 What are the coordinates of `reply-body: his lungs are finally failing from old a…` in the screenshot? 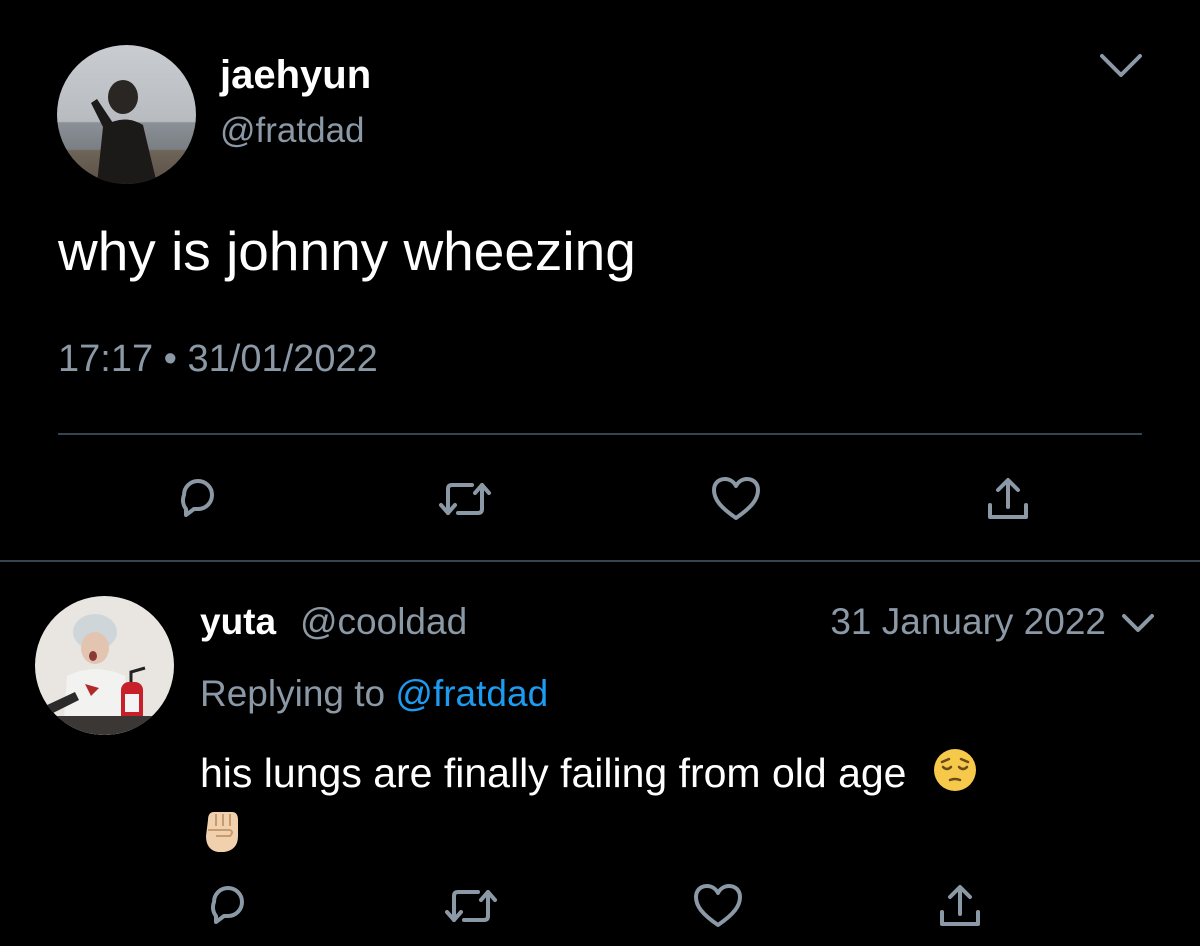 It's located at (553, 773).